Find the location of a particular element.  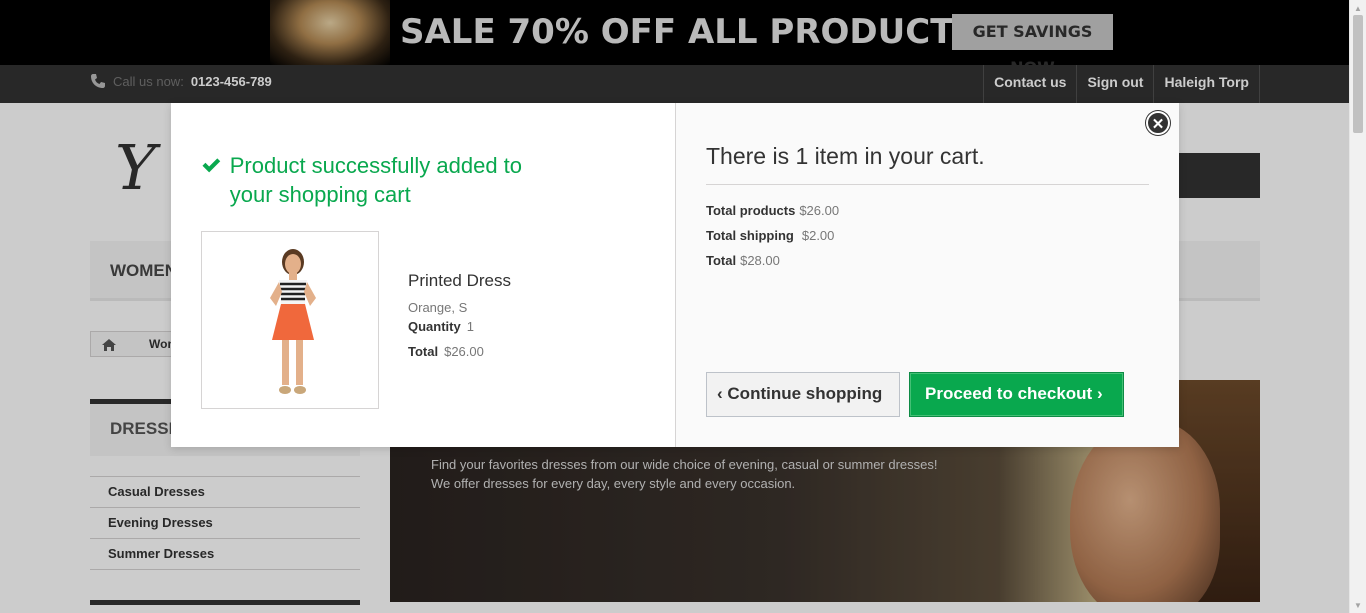

total-products-label: Total products is located at coordinates (751, 210).